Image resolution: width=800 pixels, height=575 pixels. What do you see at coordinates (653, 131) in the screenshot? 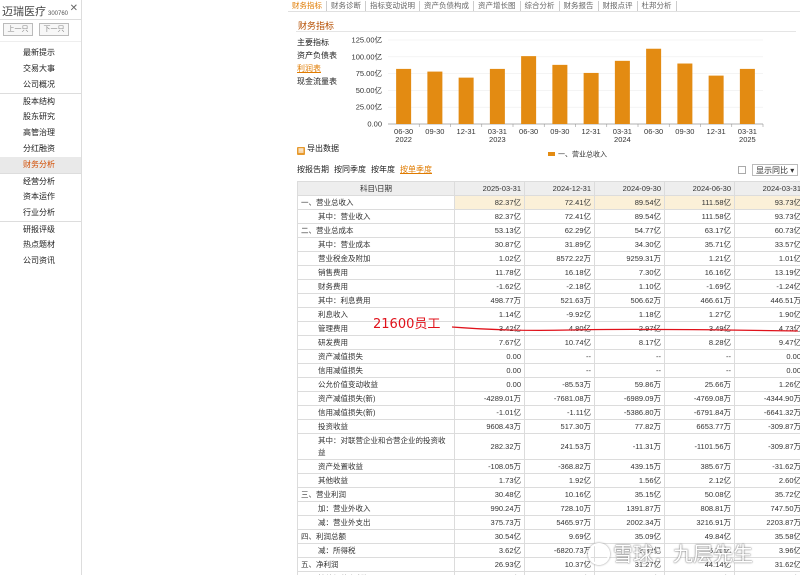
I see `x-tick-label: 06-30` at bounding box center [653, 131].